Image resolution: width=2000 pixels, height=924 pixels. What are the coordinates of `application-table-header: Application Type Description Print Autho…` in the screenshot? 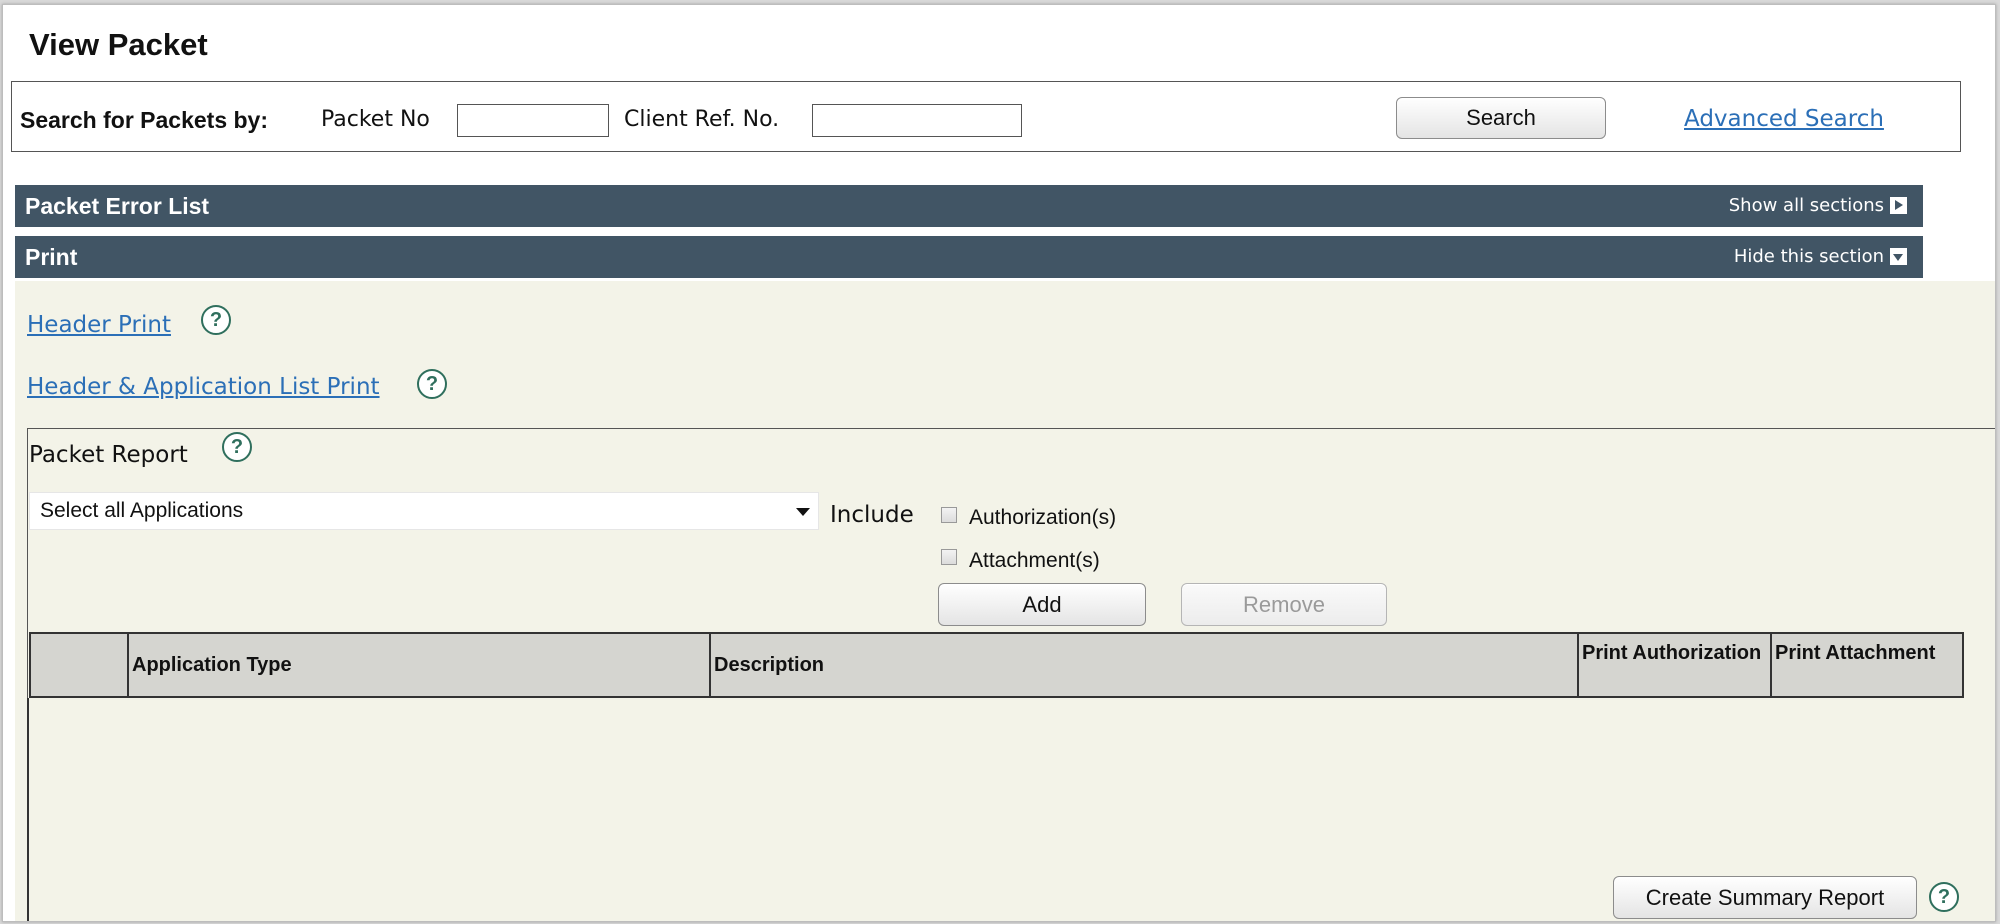 It's located at (996, 665).